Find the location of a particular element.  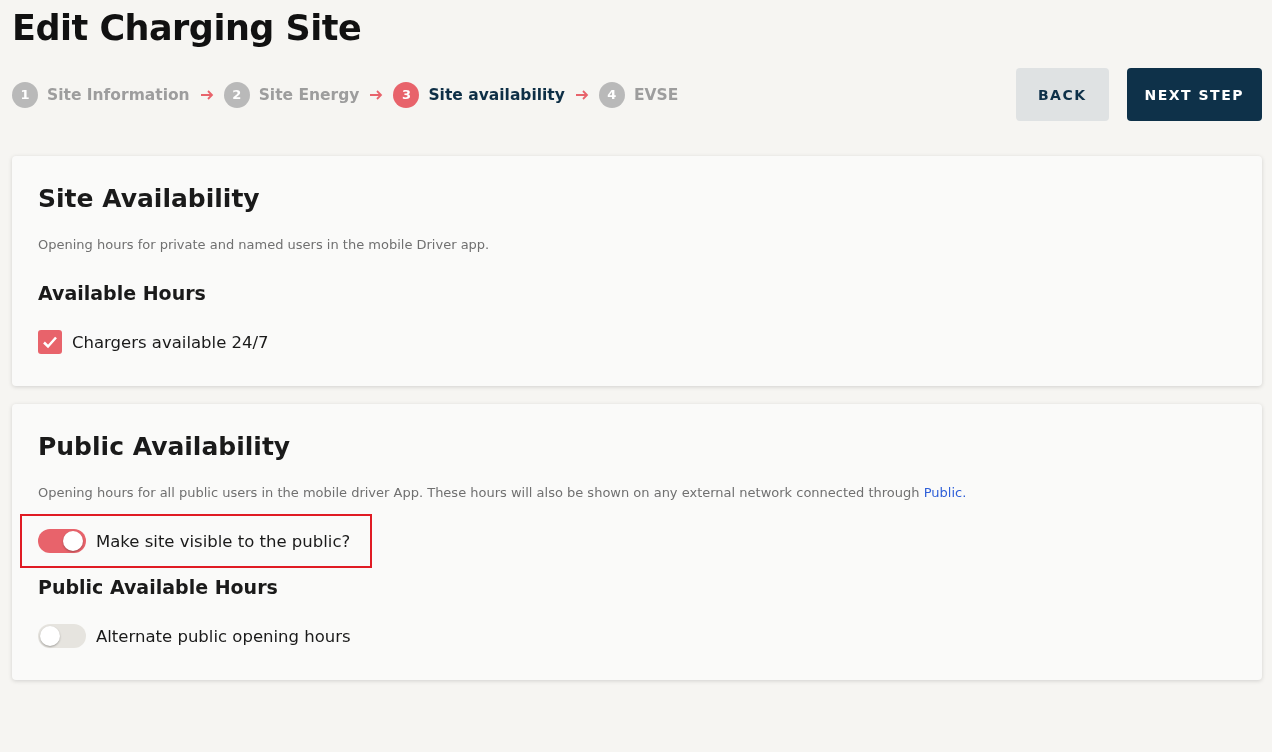

next-step-button: NEXT STEP is located at coordinates (1194, 94).